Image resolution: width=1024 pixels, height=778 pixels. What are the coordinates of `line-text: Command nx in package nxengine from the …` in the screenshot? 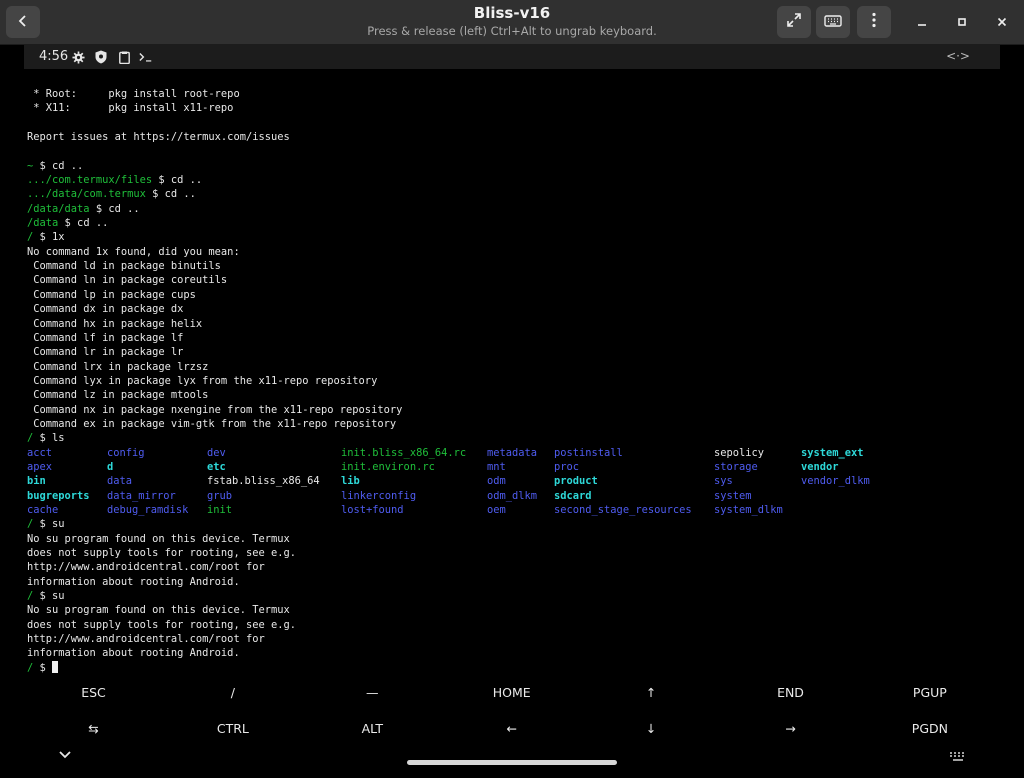 It's located at (215, 409).